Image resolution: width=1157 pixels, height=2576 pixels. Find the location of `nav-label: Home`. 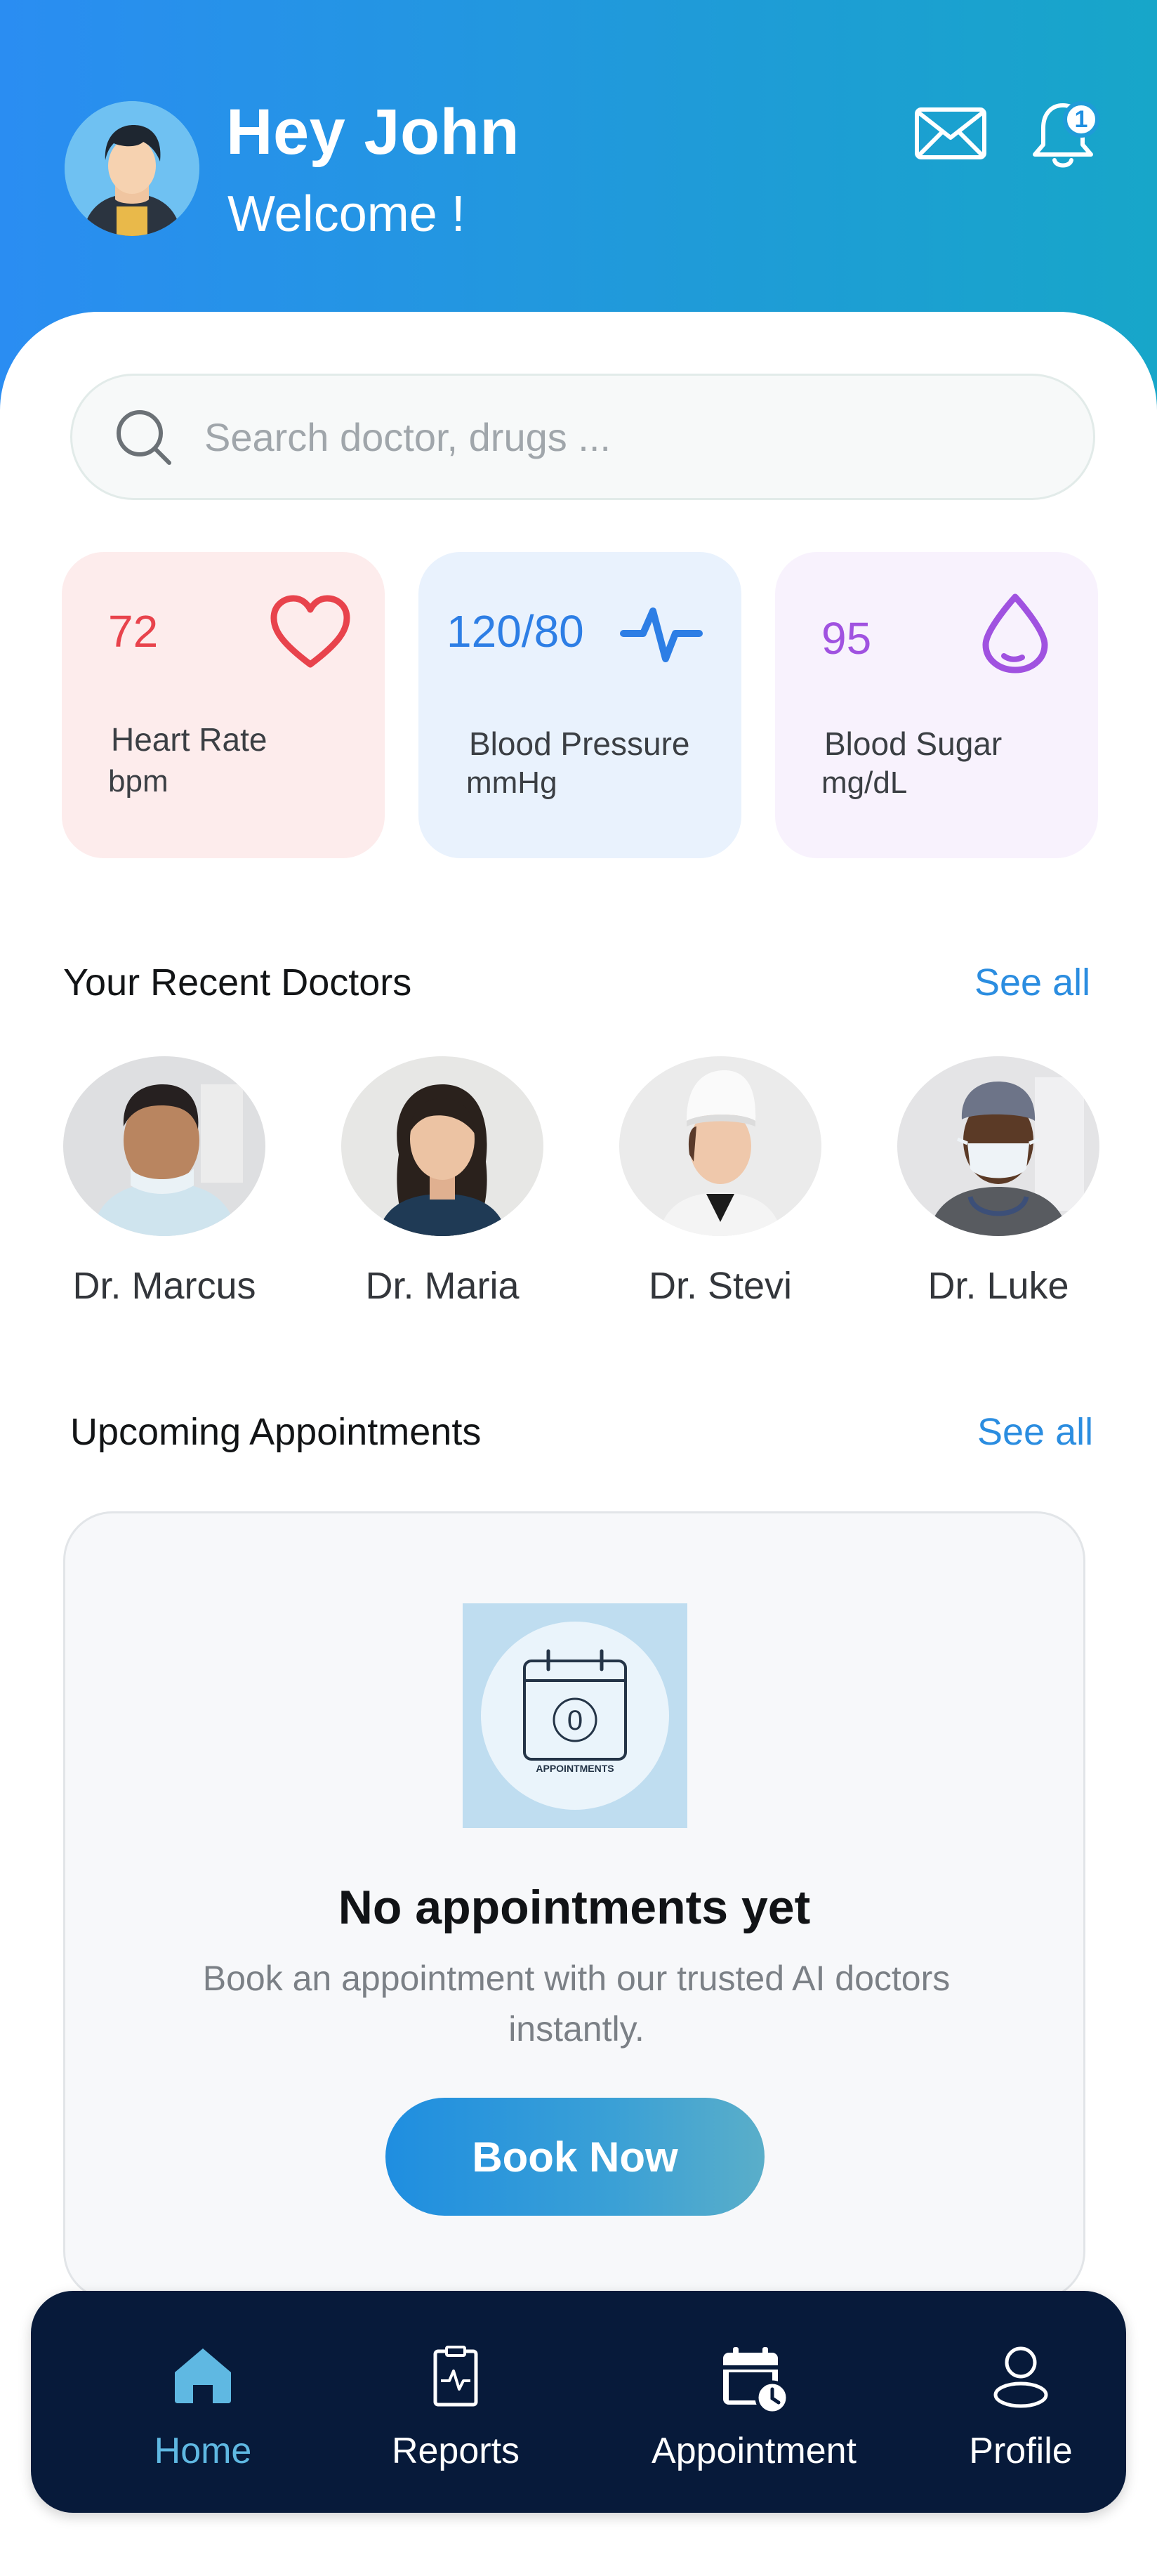

nav-label: Home is located at coordinates (203, 2451).